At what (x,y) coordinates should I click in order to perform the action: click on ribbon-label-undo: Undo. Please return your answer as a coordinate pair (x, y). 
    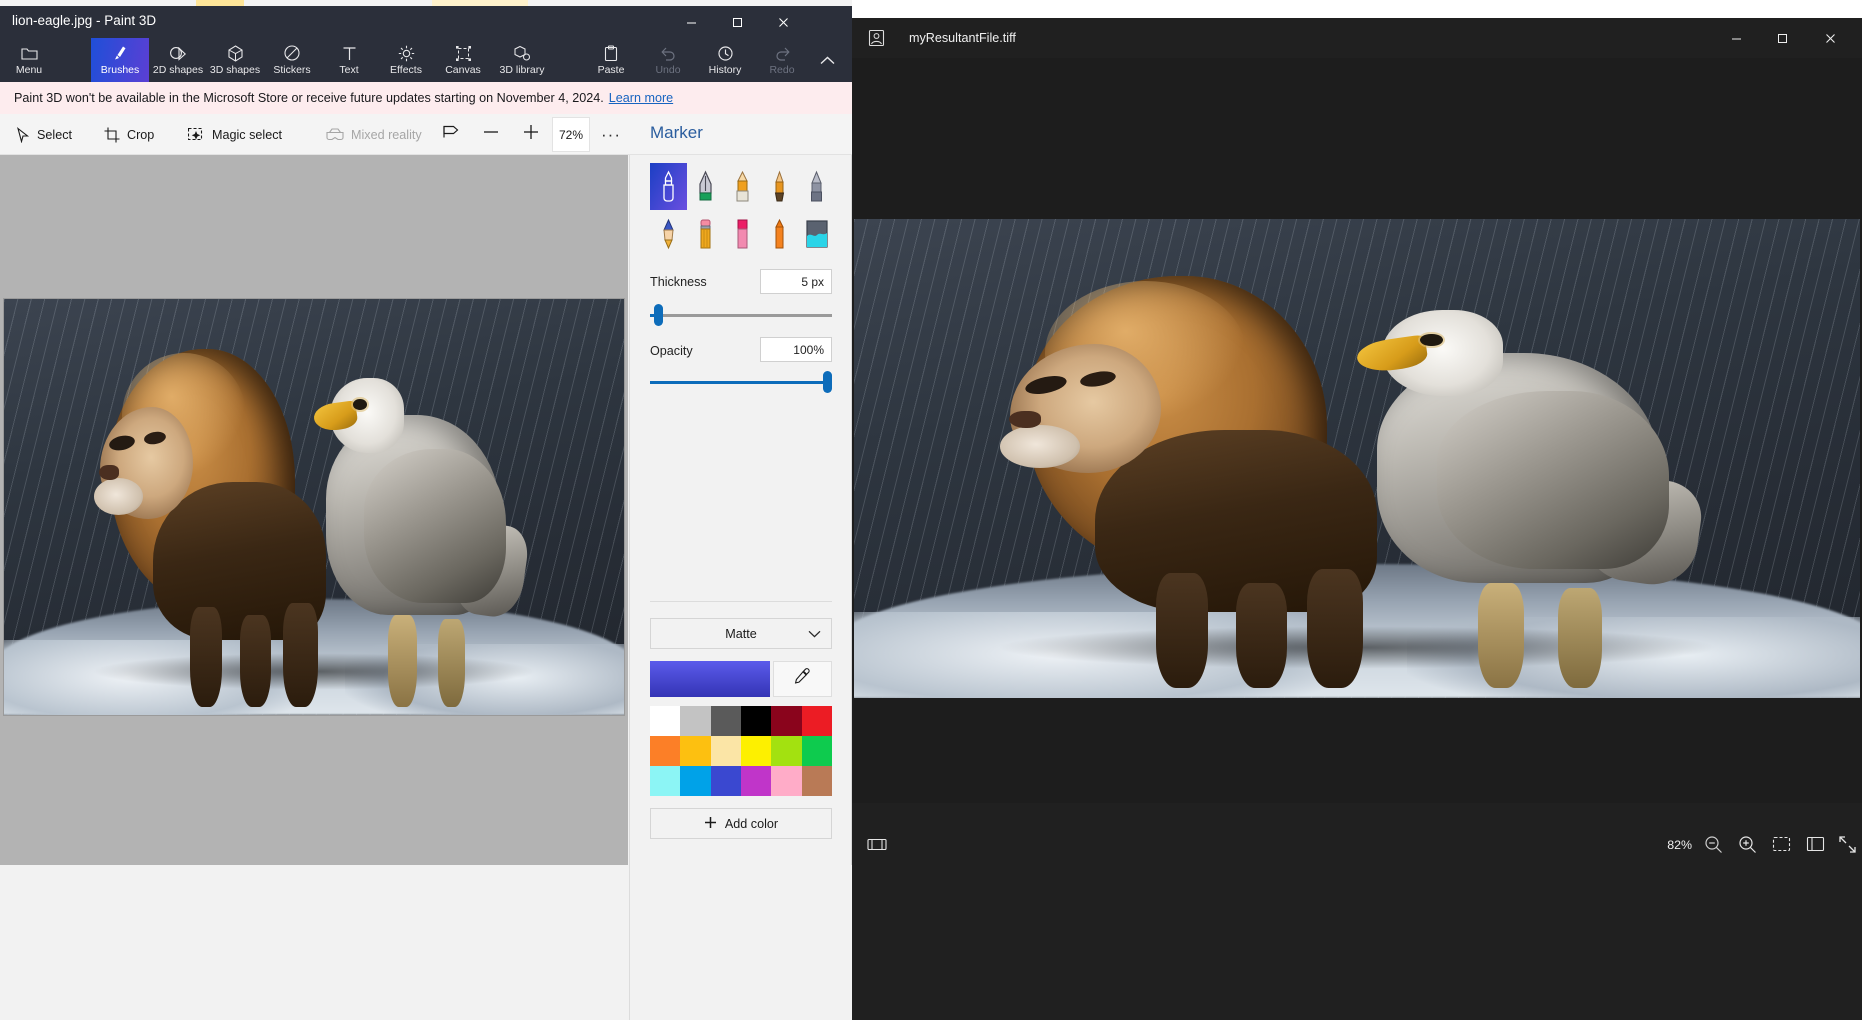
    Looking at the image, I should click on (668, 70).